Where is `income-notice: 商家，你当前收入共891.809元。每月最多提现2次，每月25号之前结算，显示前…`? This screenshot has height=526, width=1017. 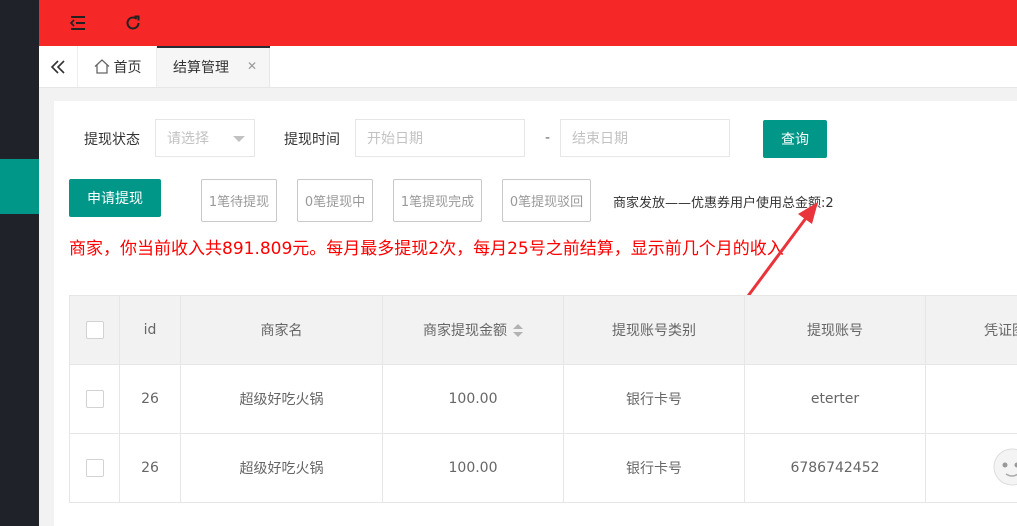
income-notice: 商家，你当前收入共891.809元。每月最多提现2次，每月25号之前结算，显示前… is located at coordinates (426, 249).